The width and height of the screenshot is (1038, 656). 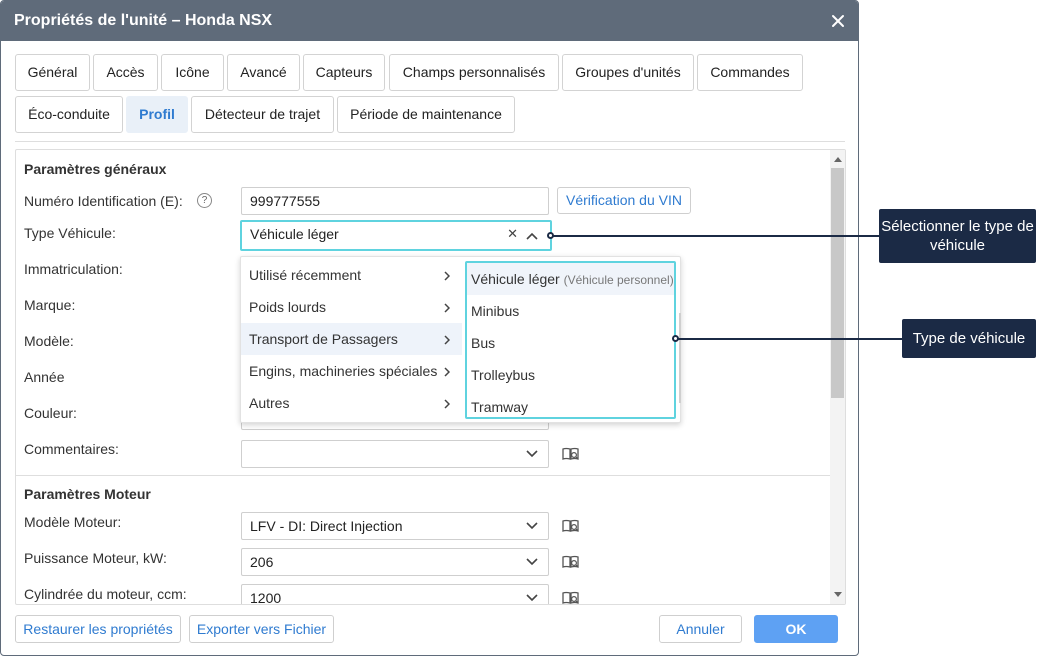 I want to click on menu-item-label: Utilisé récemment, so click(x=305, y=275).